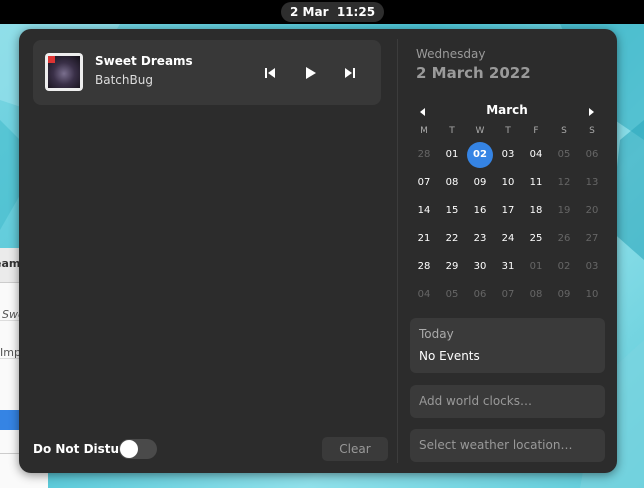 The height and width of the screenshot is (488, 644). I want to click on calendar-day: 31, so click(508, 267).